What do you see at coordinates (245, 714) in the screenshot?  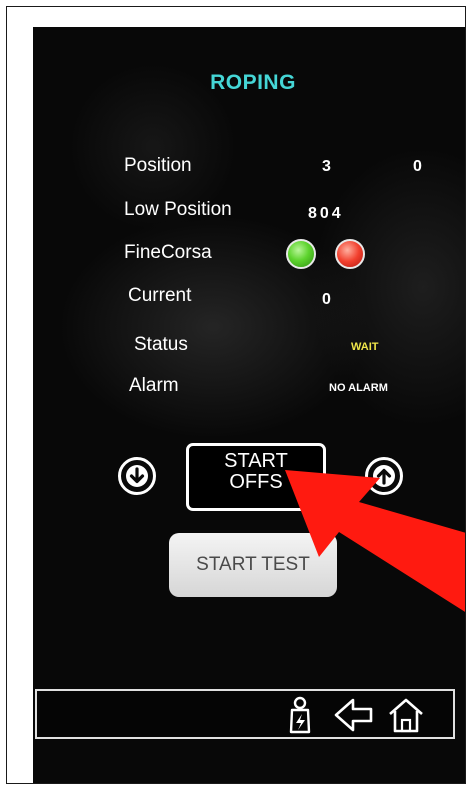 I see `bottom-nav-bar` at bounding box center [245, 714].